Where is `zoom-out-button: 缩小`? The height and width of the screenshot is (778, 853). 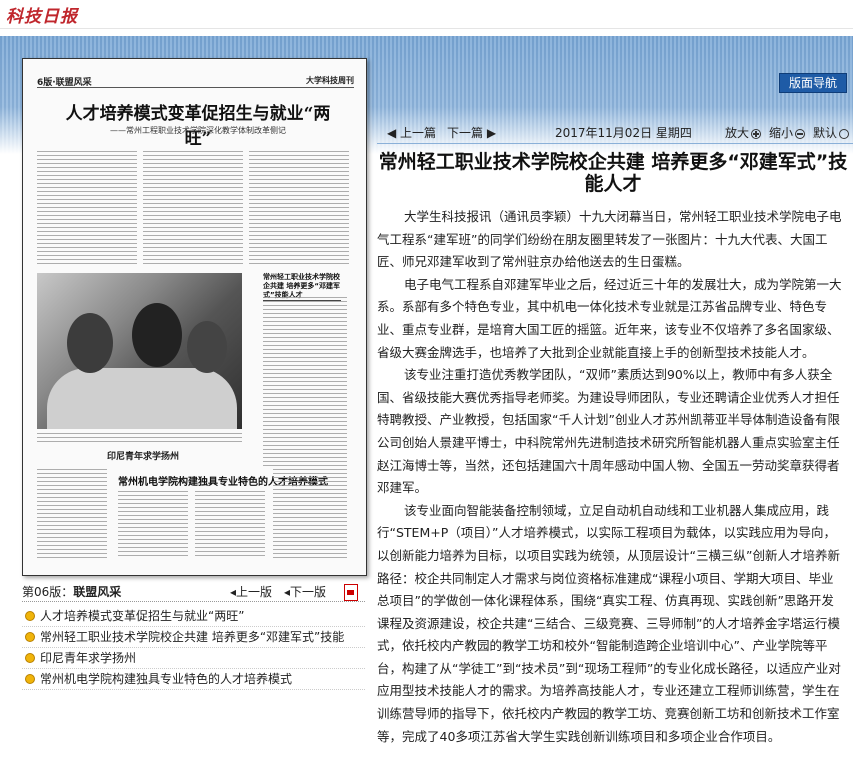 zoom-out-button: 缩小 is located at coordinates (787, 132).